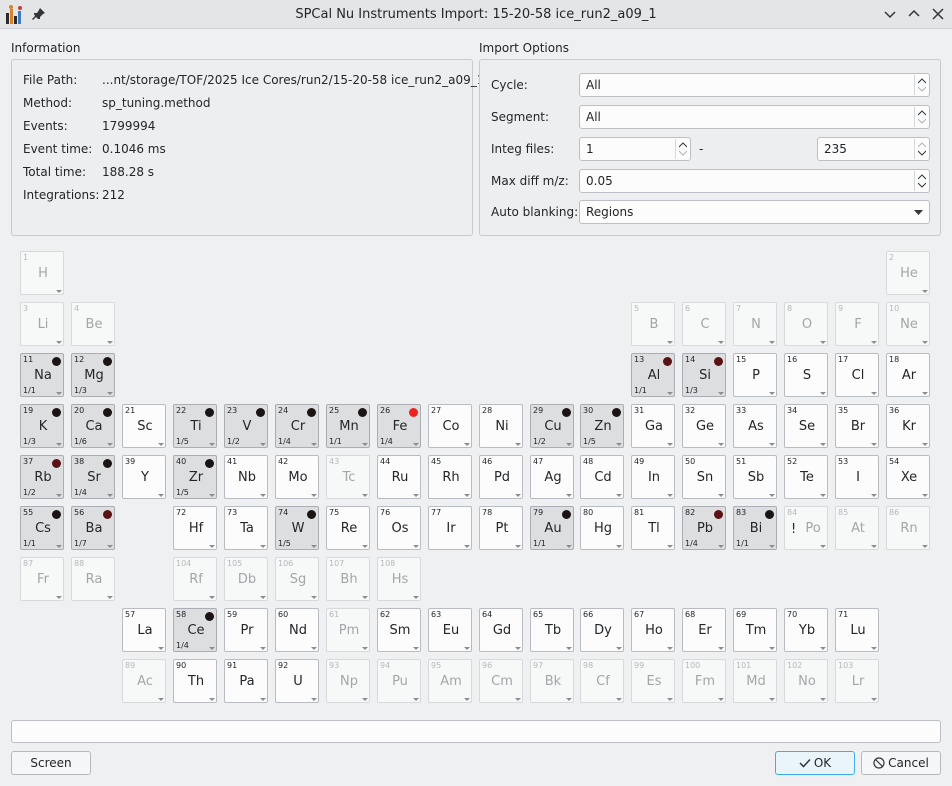 This screenshot has width=952, height=786. Describe the element at coordinates (476, 731) in the screenshot. I see `filter-input` at that location.